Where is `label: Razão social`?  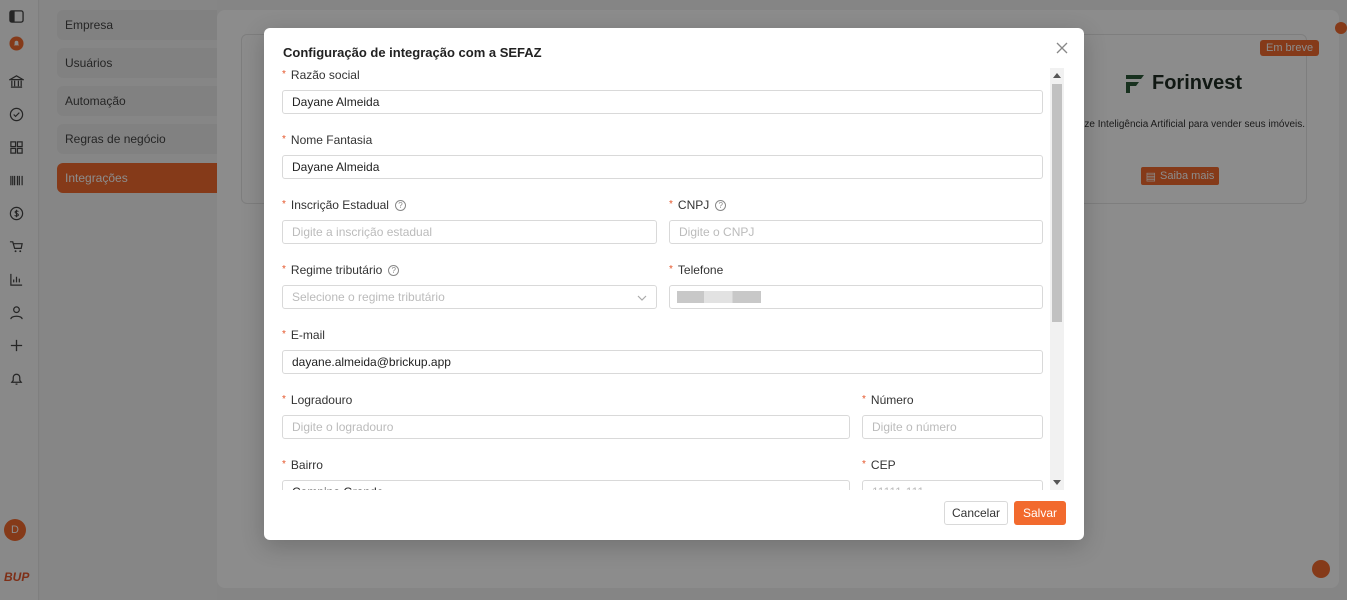
label: Razão social is located at coordinates (325, 75).